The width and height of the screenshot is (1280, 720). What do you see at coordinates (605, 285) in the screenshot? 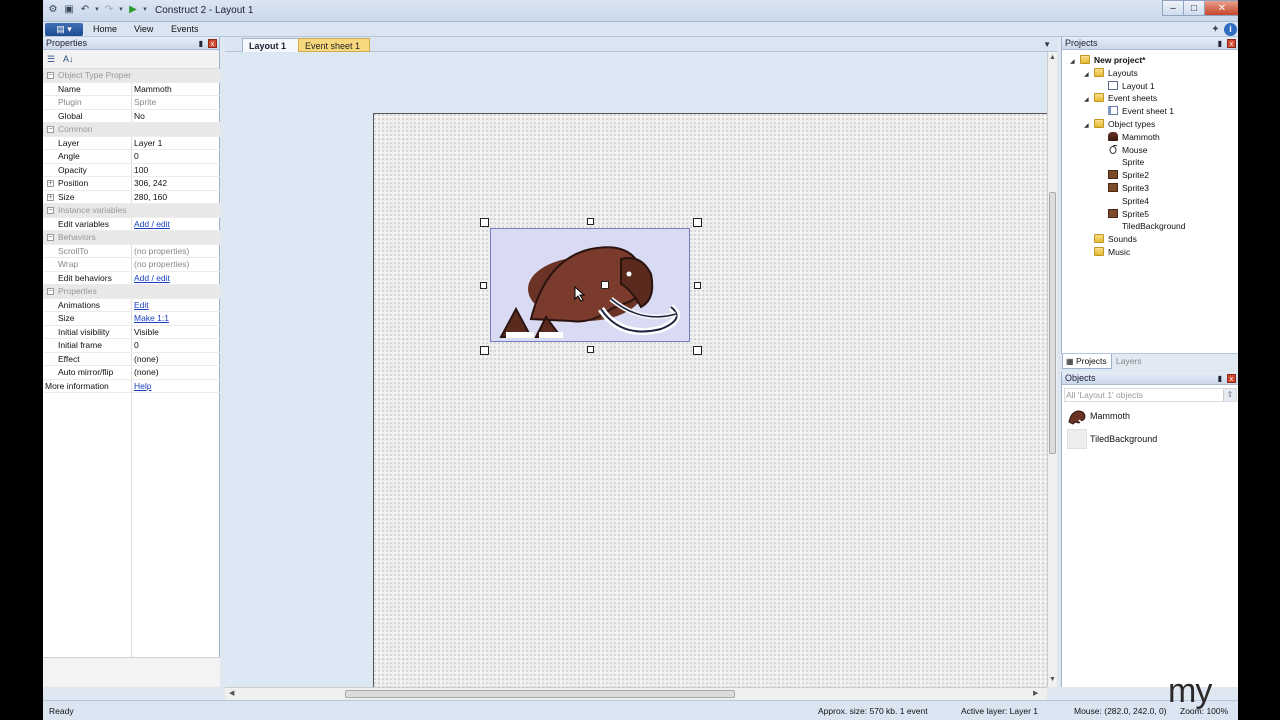
I see `origin-point-handle` at bounding box center [605, 285].